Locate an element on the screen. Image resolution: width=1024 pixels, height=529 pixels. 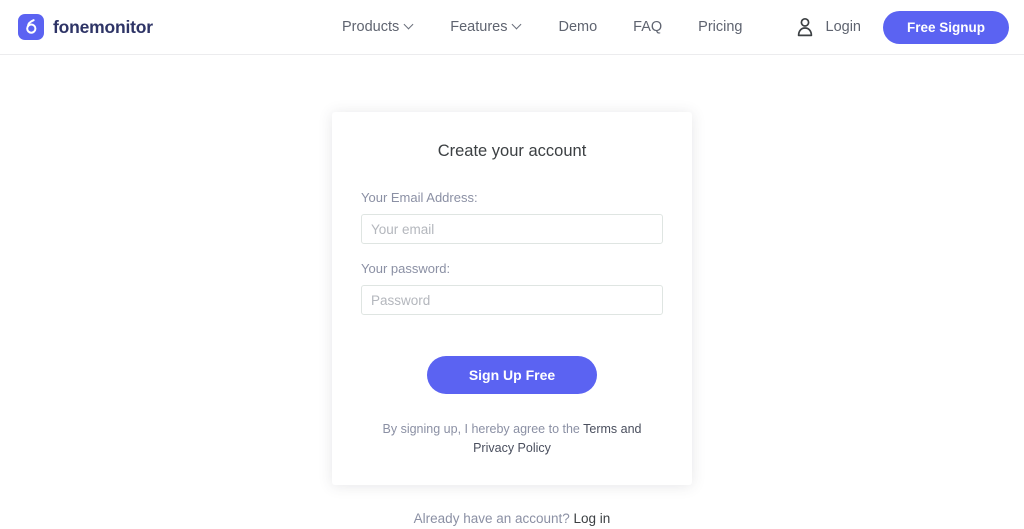
nav-item-faq: FAQ is located at coordinates (647, 27).